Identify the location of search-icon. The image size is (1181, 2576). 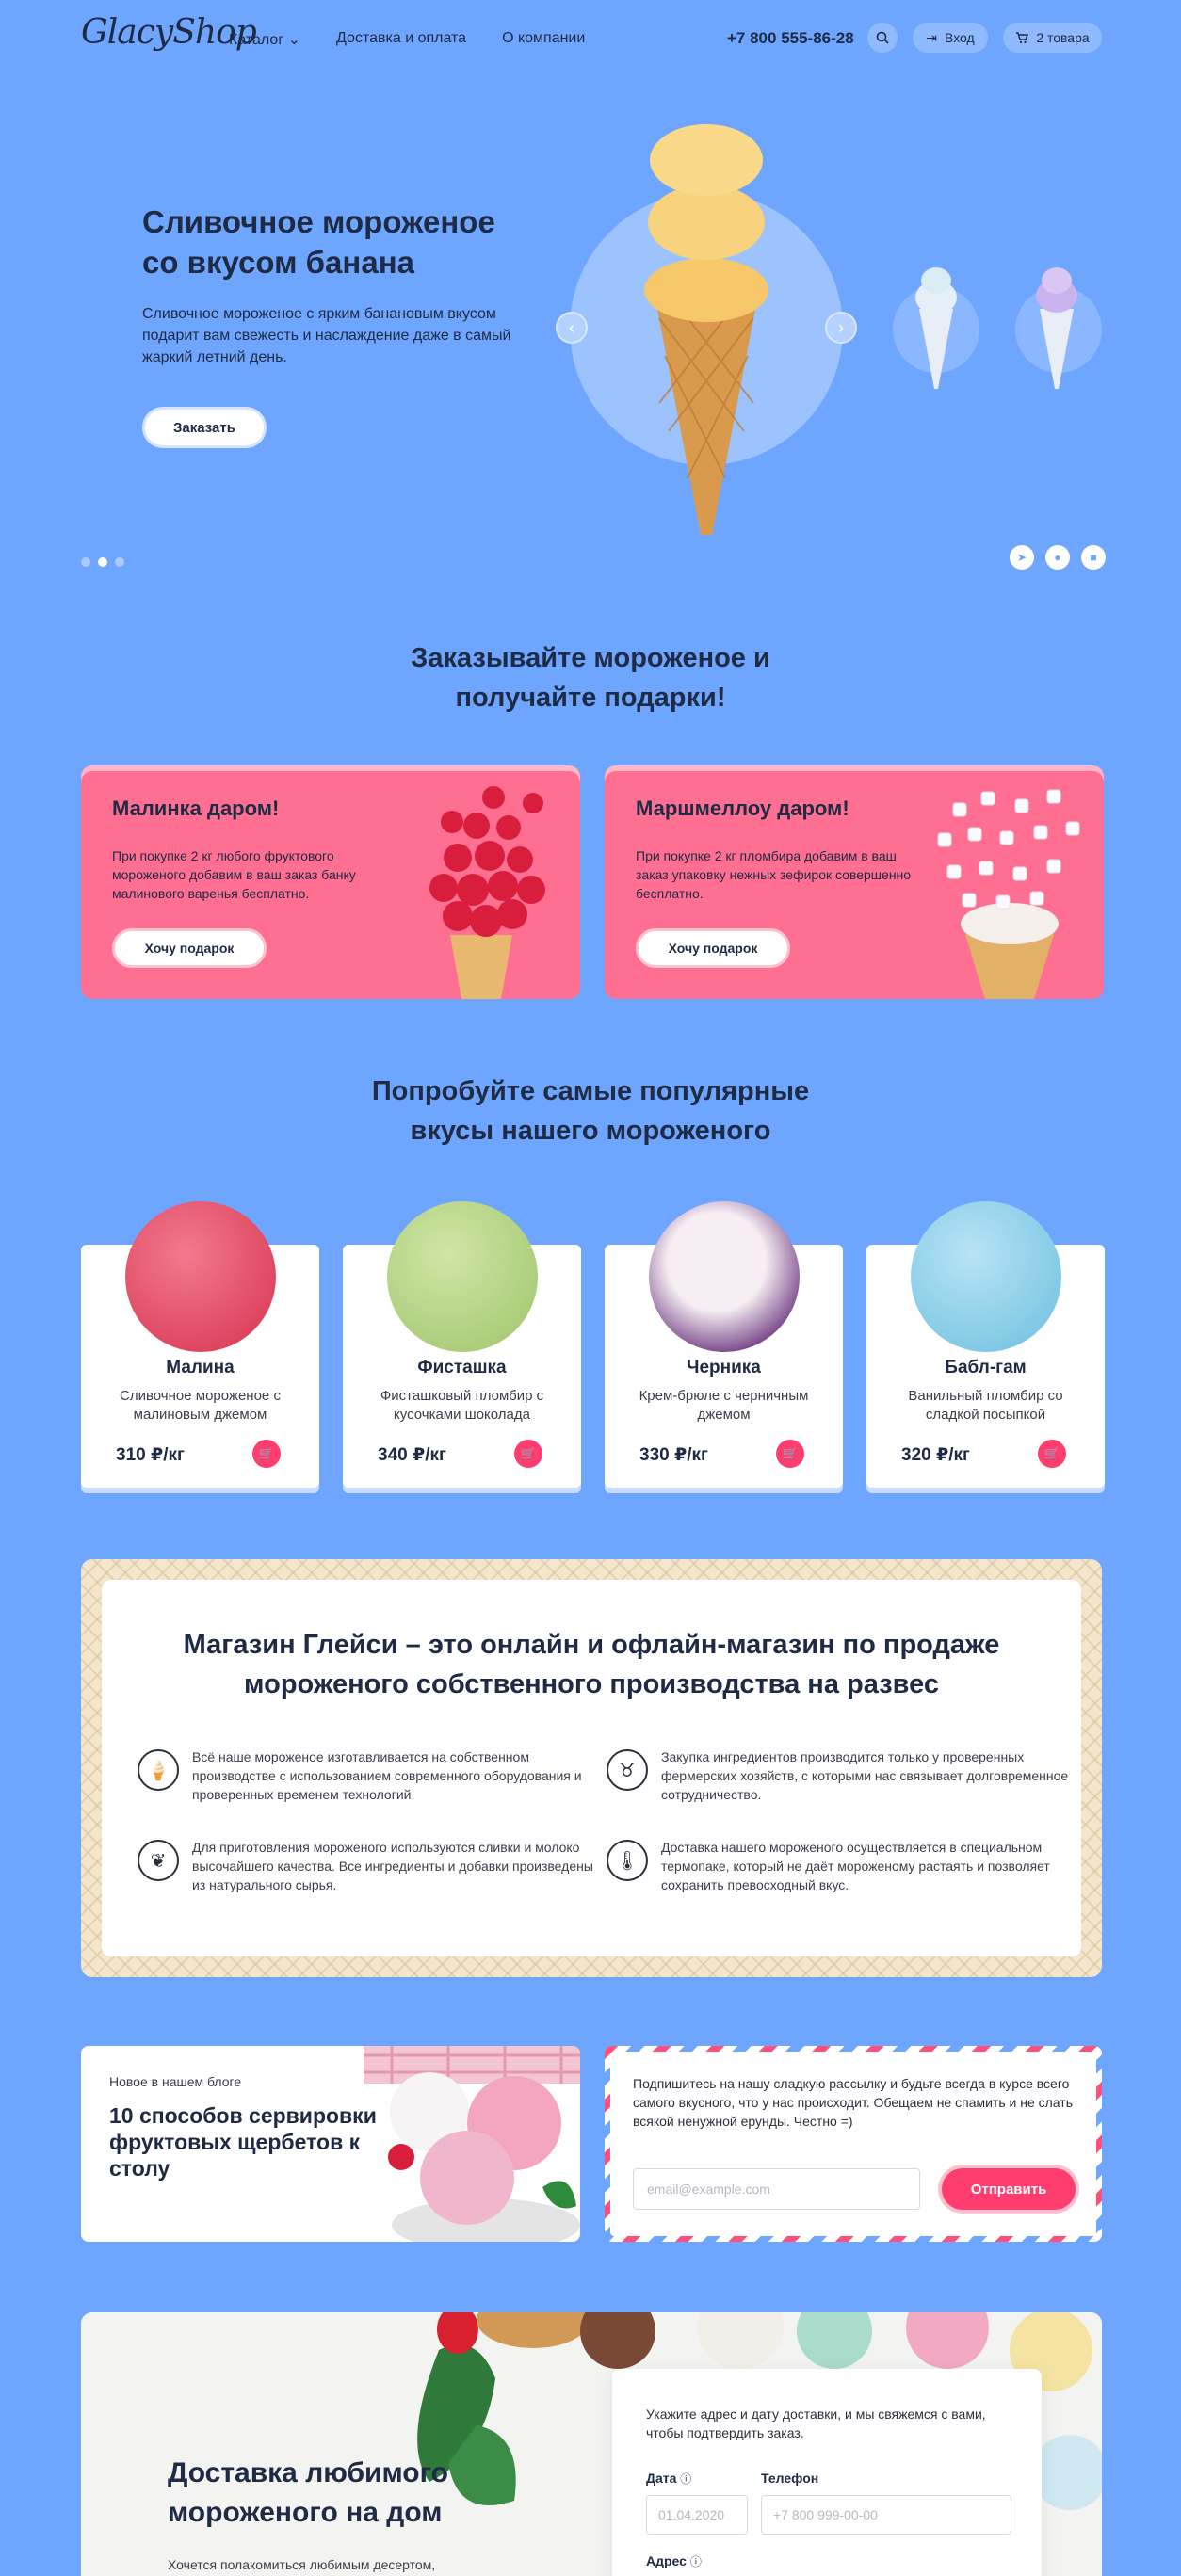
(882, 37).